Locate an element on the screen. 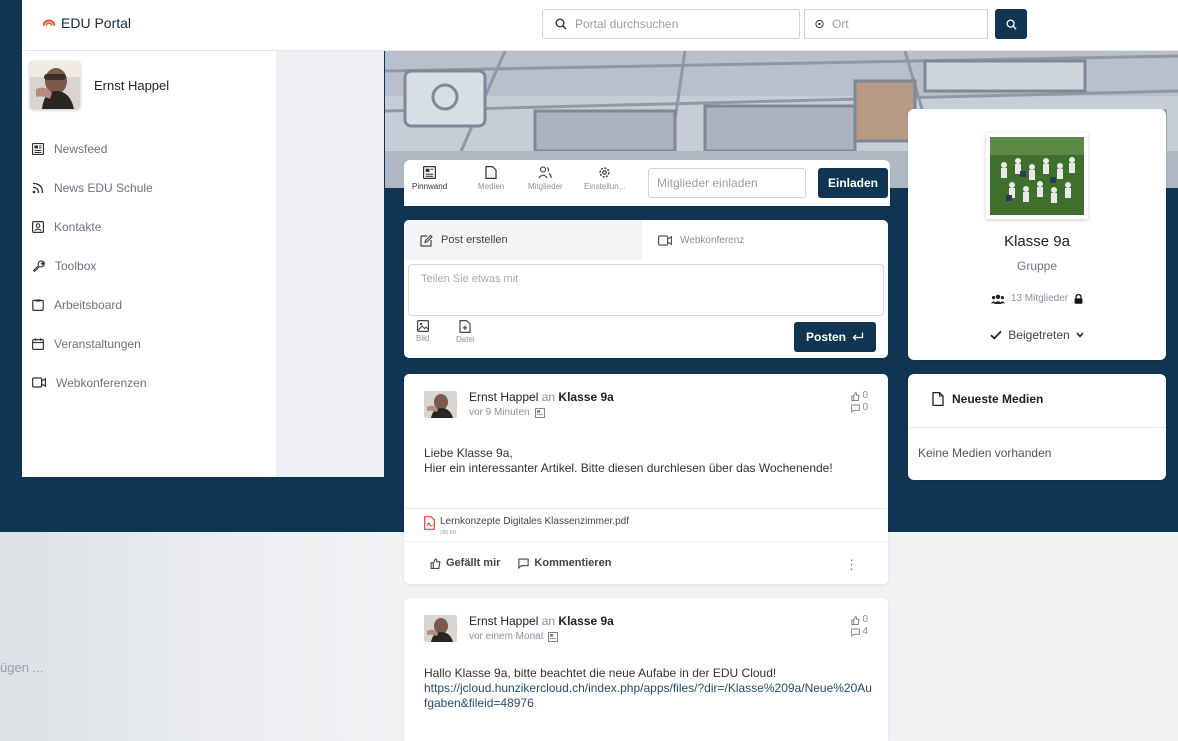 Image resolution: width=1178 pixels, height=741 pixels. file-plus-icon is located at coordinates (465, 326).